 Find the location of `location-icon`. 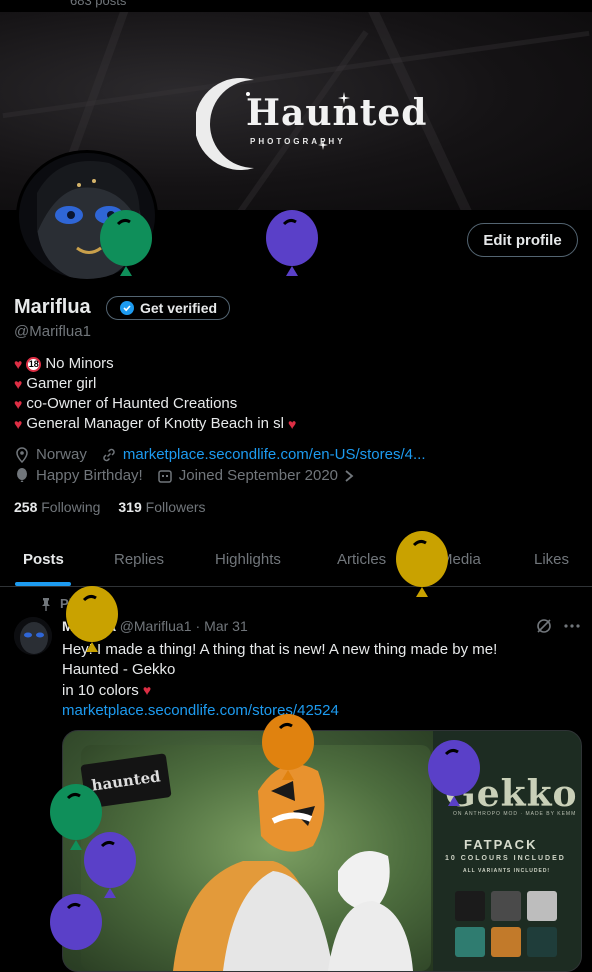

location-icon is located at coordinates (22, 454).